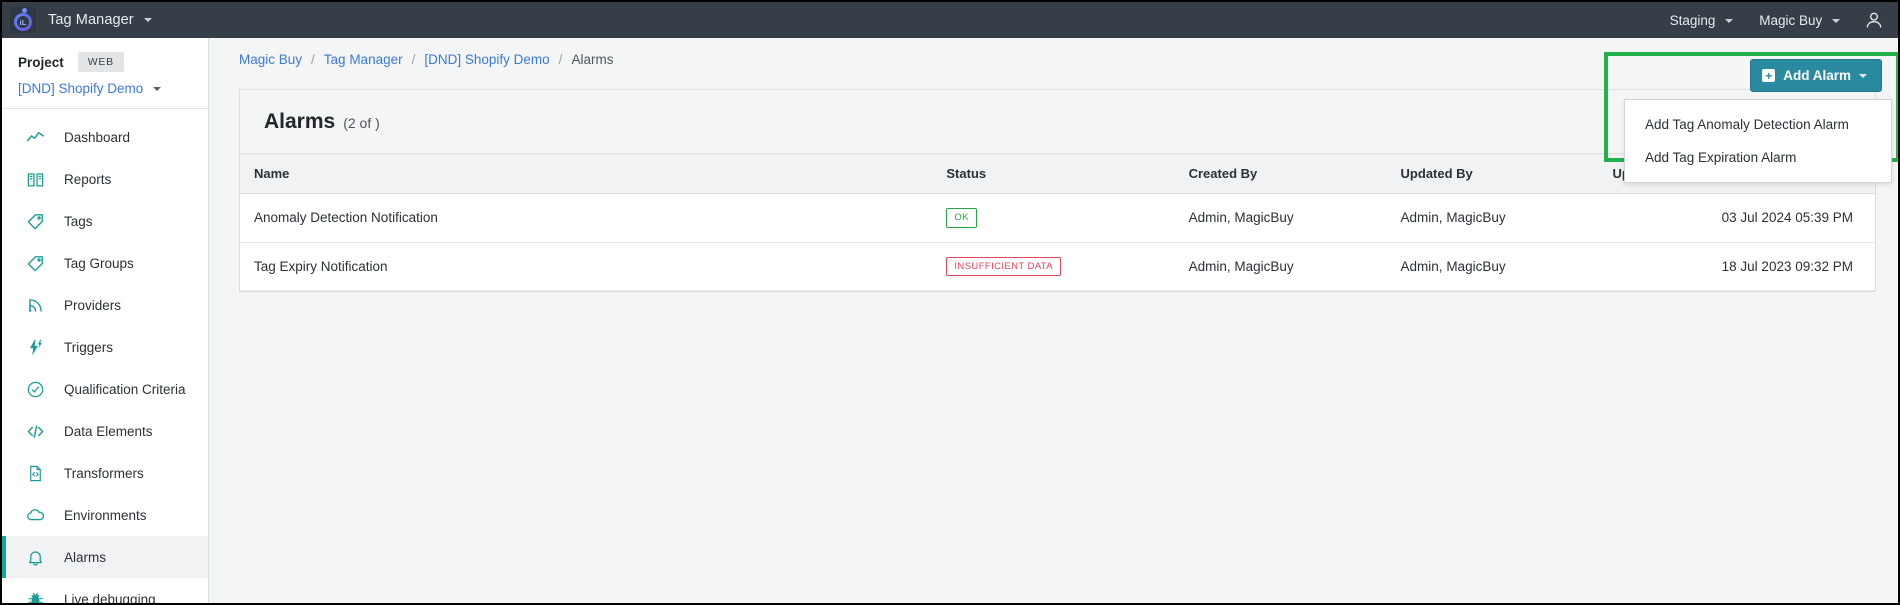  I want to click on account-selector: Magic Buy, so click(1799, 20).